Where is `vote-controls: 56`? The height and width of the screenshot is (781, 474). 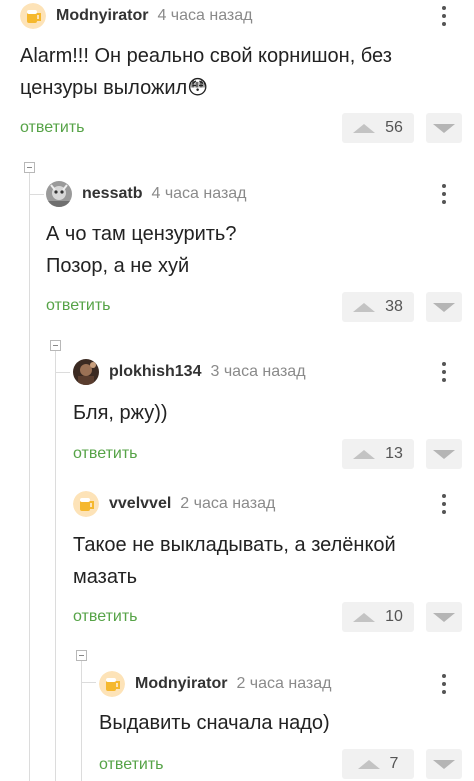
vote-controls: 56 is located at coordinates (402, 128).